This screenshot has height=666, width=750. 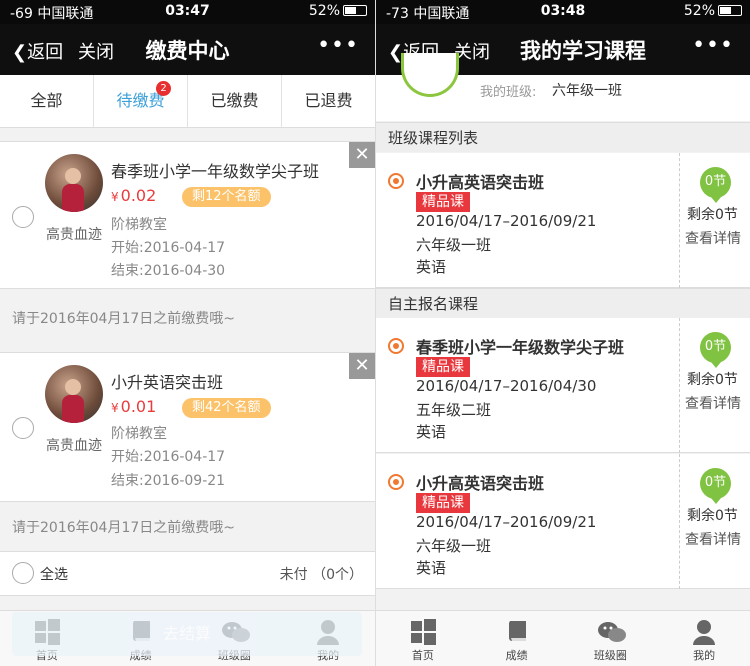 What do you see at coordinates (508, 92) in the screenshot?
I see `class-label: 我的班级:` at bounding box center [508, 92].